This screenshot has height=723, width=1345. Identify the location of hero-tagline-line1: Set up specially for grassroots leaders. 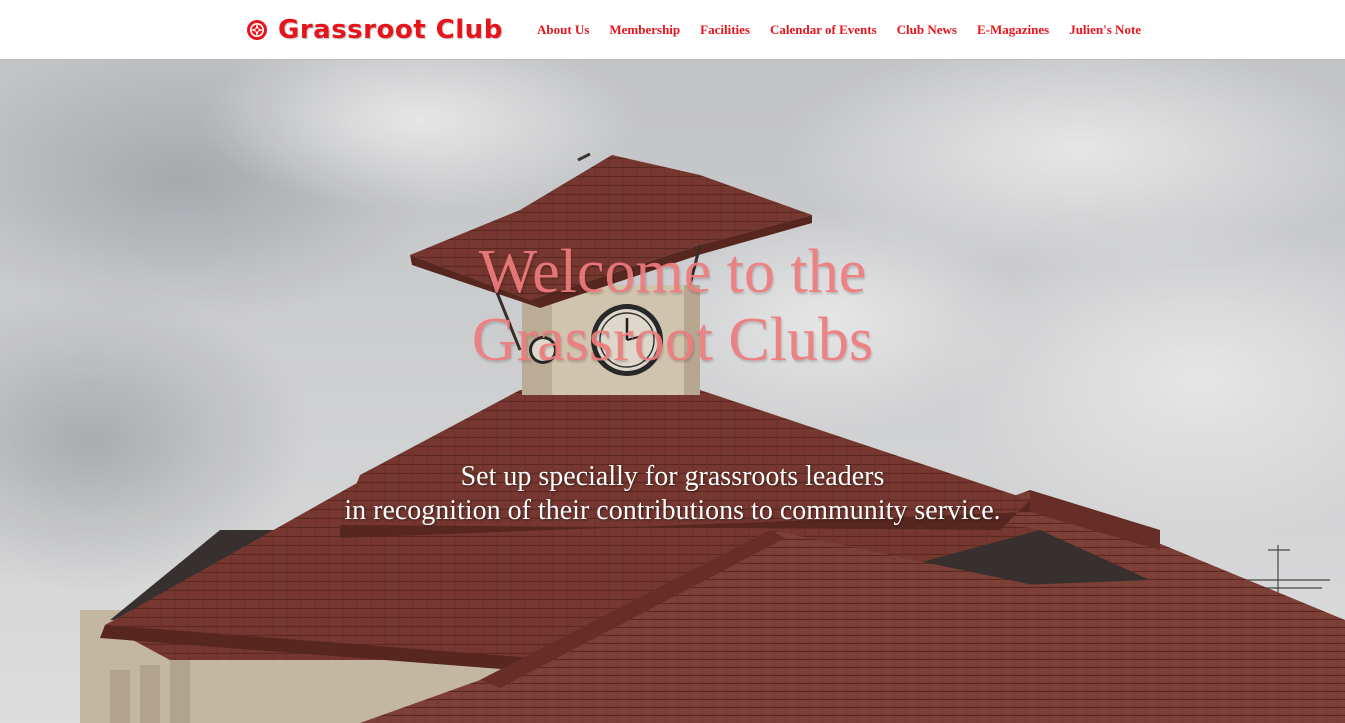
(672, 476).